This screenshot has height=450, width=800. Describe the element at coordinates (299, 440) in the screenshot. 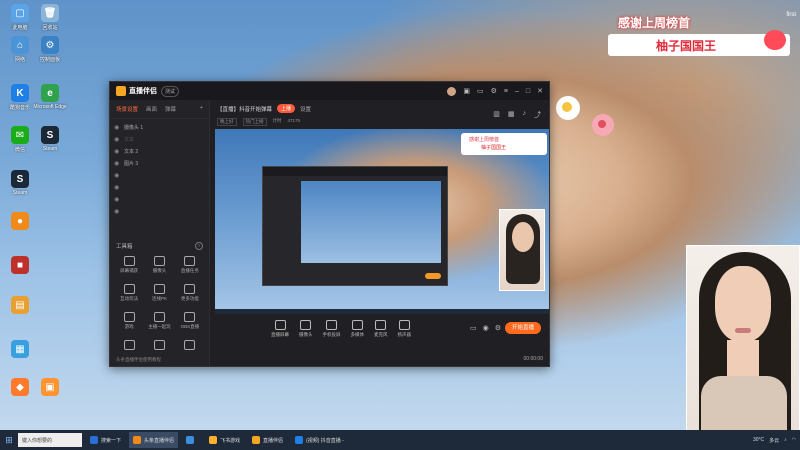

I see `taskbar-app-icon` at that location.